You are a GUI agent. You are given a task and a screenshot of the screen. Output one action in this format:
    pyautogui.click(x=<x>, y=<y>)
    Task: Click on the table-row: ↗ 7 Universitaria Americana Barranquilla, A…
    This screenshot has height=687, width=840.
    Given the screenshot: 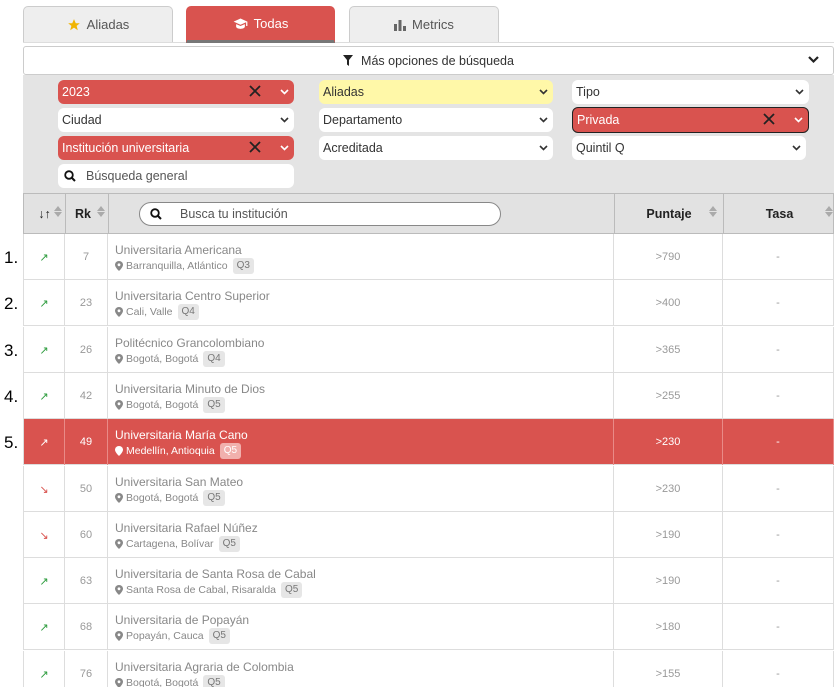 What is the action you would take?
    pyautogui.click(x=428, y=257)
    